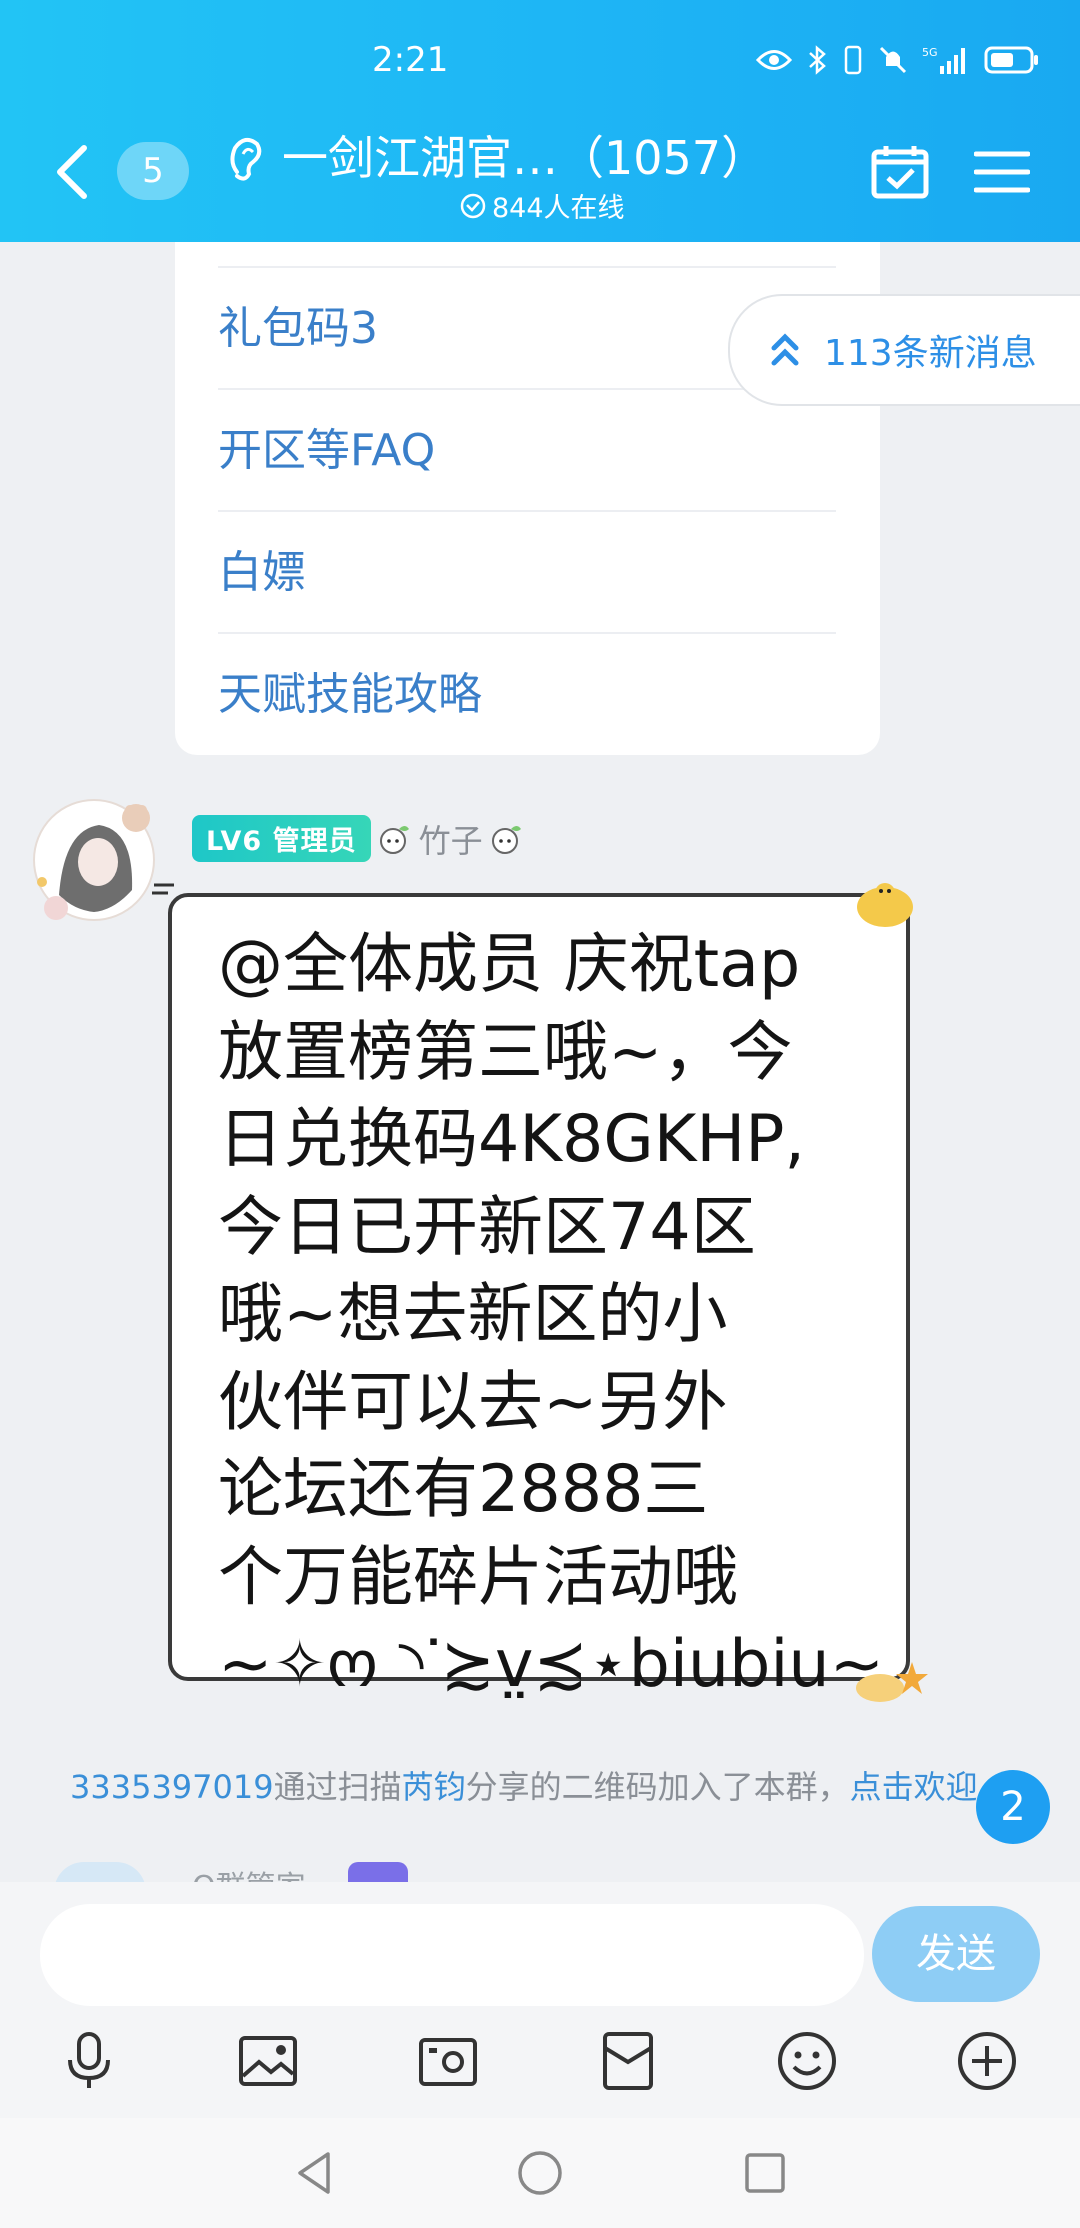 This screenshot has height=2228, width=1080. I want to click on duck-sticker-icon, so click(885, 905).